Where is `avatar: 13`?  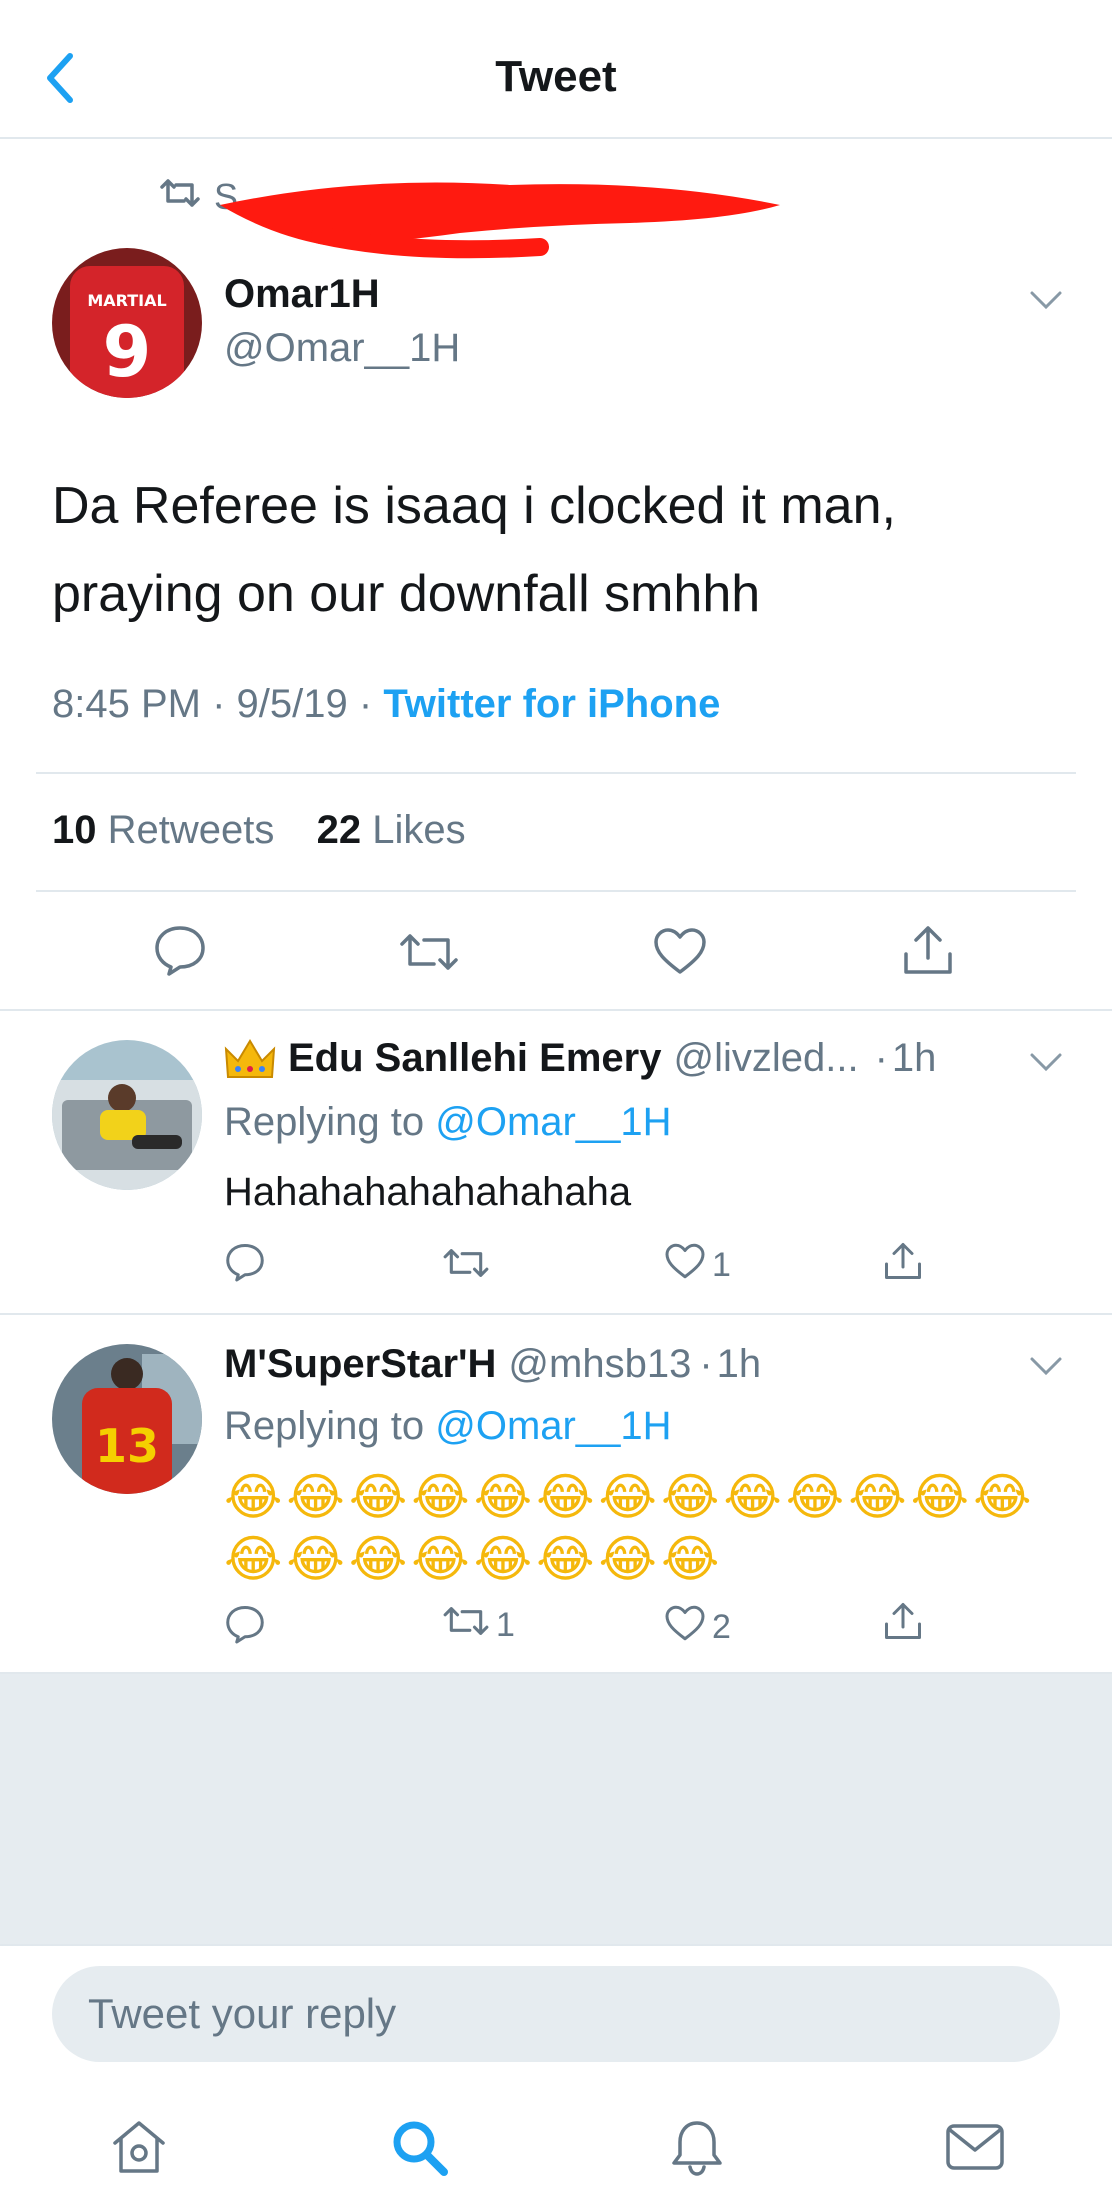 avatar: 13 is located at coordinates (127, 1419).